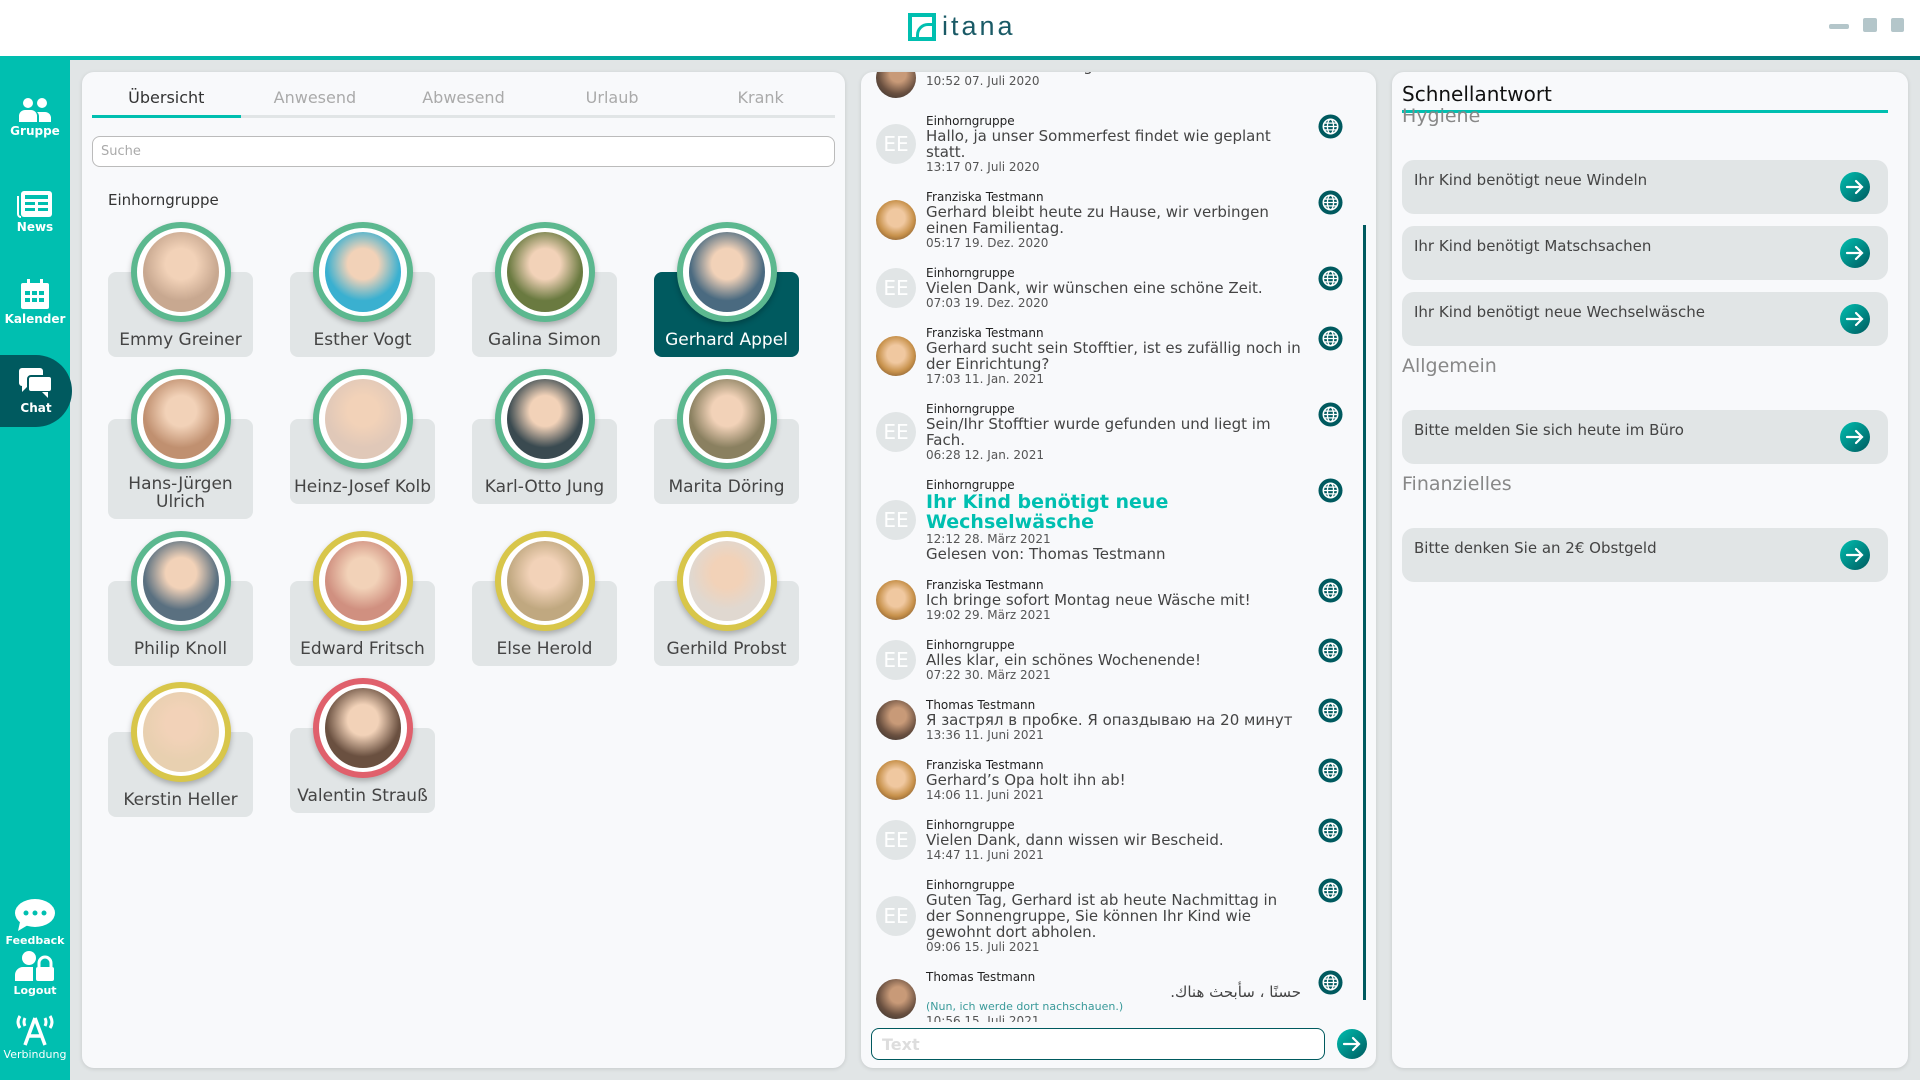 The image size is (1920, 1080). Describe the element at coordinates (1535, 548) in the screenshot. I see `quick-reply-text: Bitte denken Sie an 2€ Obstgeld` at that location.